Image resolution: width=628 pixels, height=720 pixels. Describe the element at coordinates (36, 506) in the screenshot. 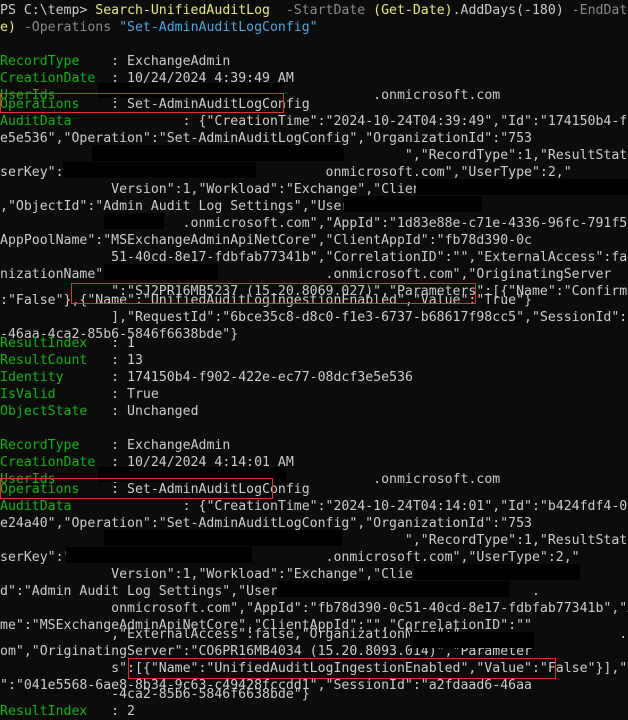

I see `record-2-auditdata-label: AuditData` at that location.